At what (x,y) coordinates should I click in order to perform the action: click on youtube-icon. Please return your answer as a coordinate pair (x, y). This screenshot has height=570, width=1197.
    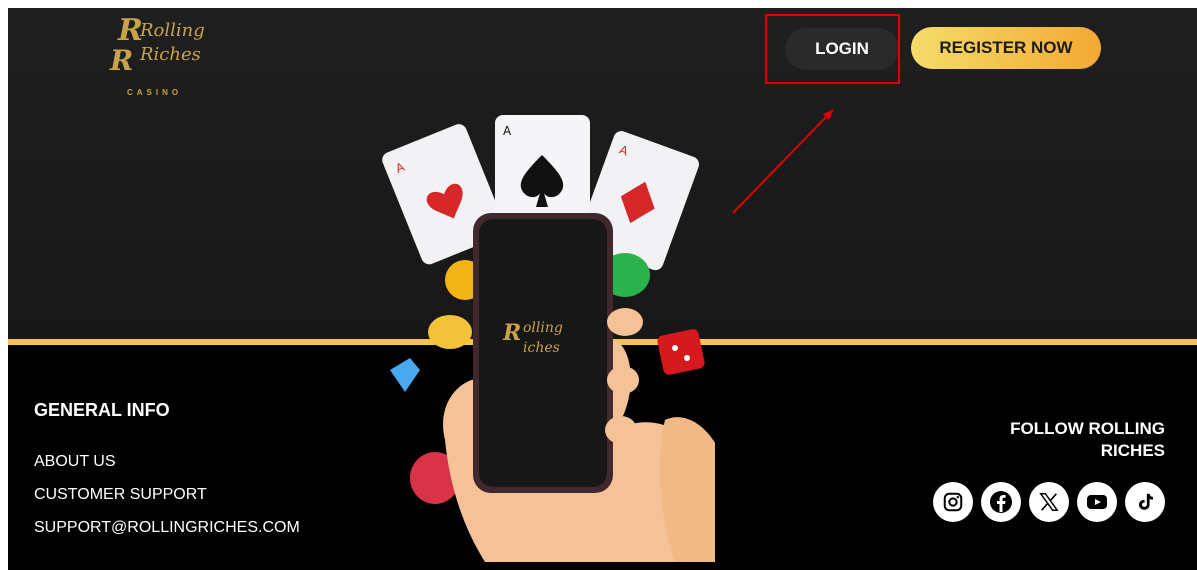
    Looking at the image, I should click on (1097, 502).